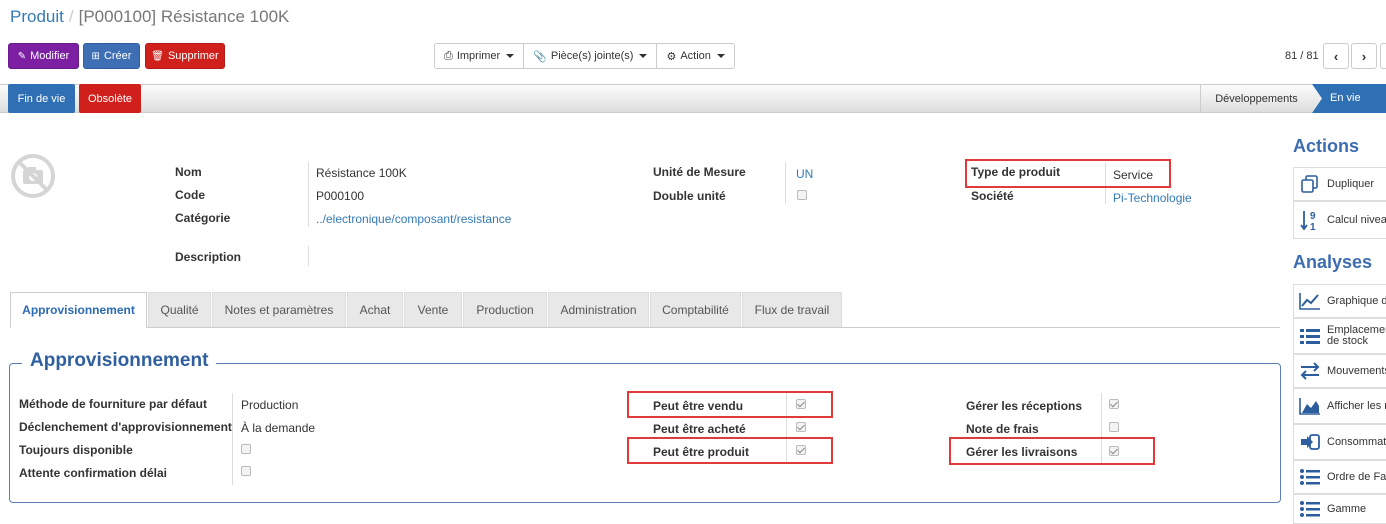  Describe the element at coordinates (1356, 476) in the screenshot. I see `ordre-fabrication-label: Ordre de Fa` at that location.